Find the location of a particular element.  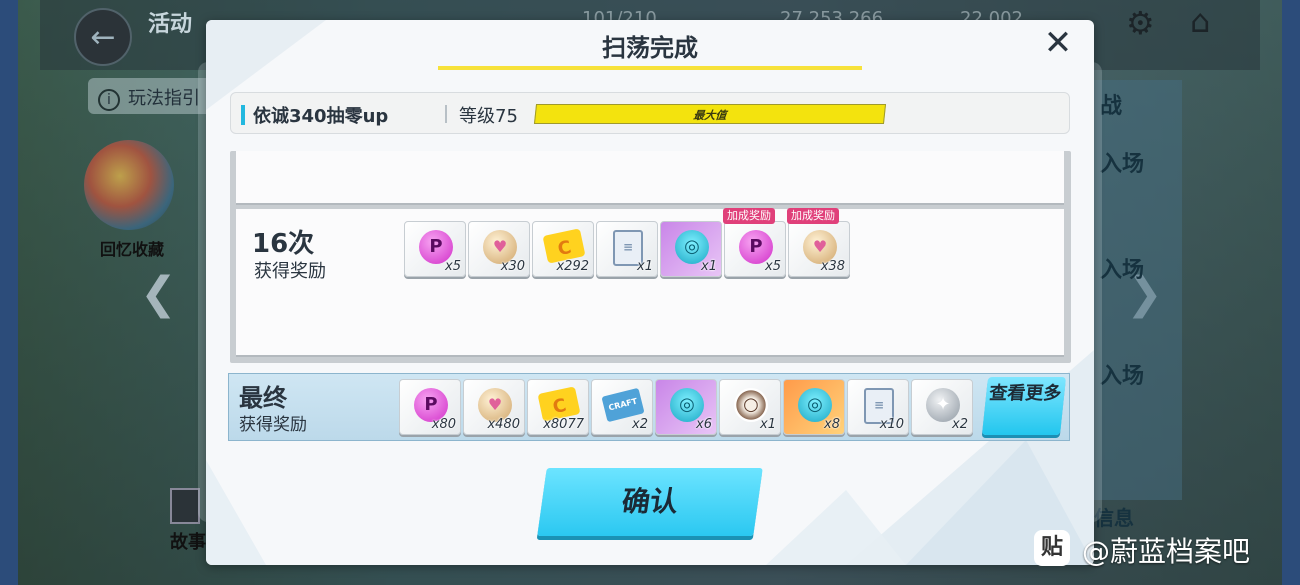

enter-button-1: 入场 is located at coordinates (1122, 162).